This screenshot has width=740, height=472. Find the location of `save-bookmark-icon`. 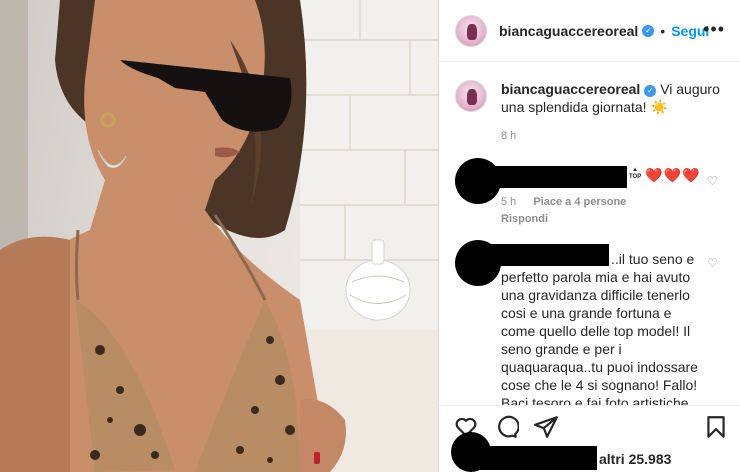

save-bookmark-icon is located at coordinates (716, 427).